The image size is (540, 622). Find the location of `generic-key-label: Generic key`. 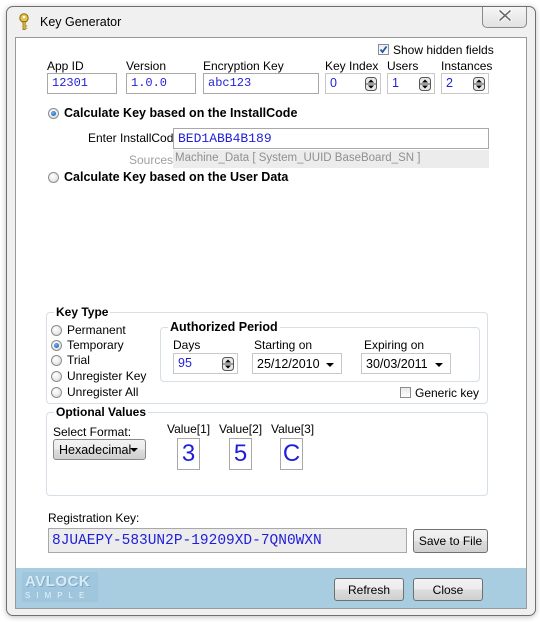

generic-key-label: Generic key is located at coordinates (447, 393).